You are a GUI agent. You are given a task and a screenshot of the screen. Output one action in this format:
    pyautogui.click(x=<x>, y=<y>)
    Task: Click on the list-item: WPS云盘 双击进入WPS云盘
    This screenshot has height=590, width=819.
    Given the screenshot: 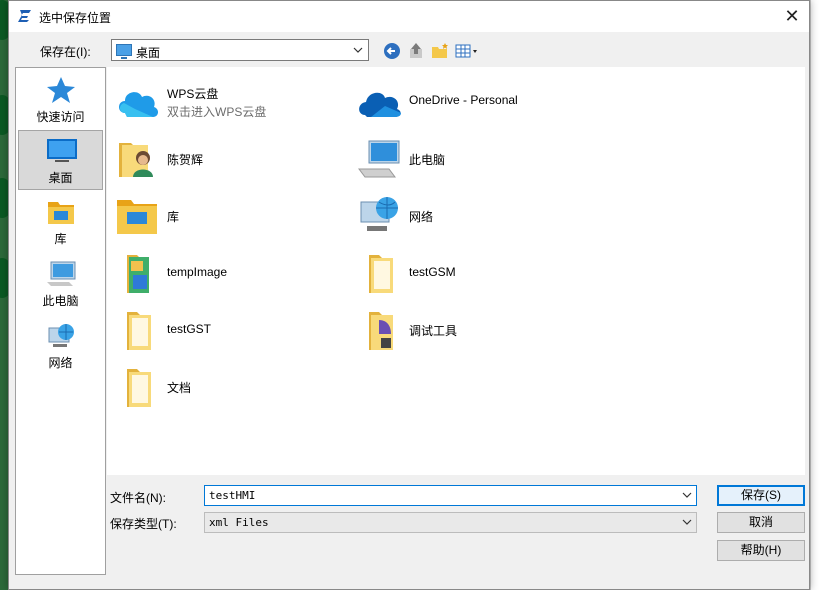 What is the action you would take?
    pyautogui.click(x=225, y=102)
    